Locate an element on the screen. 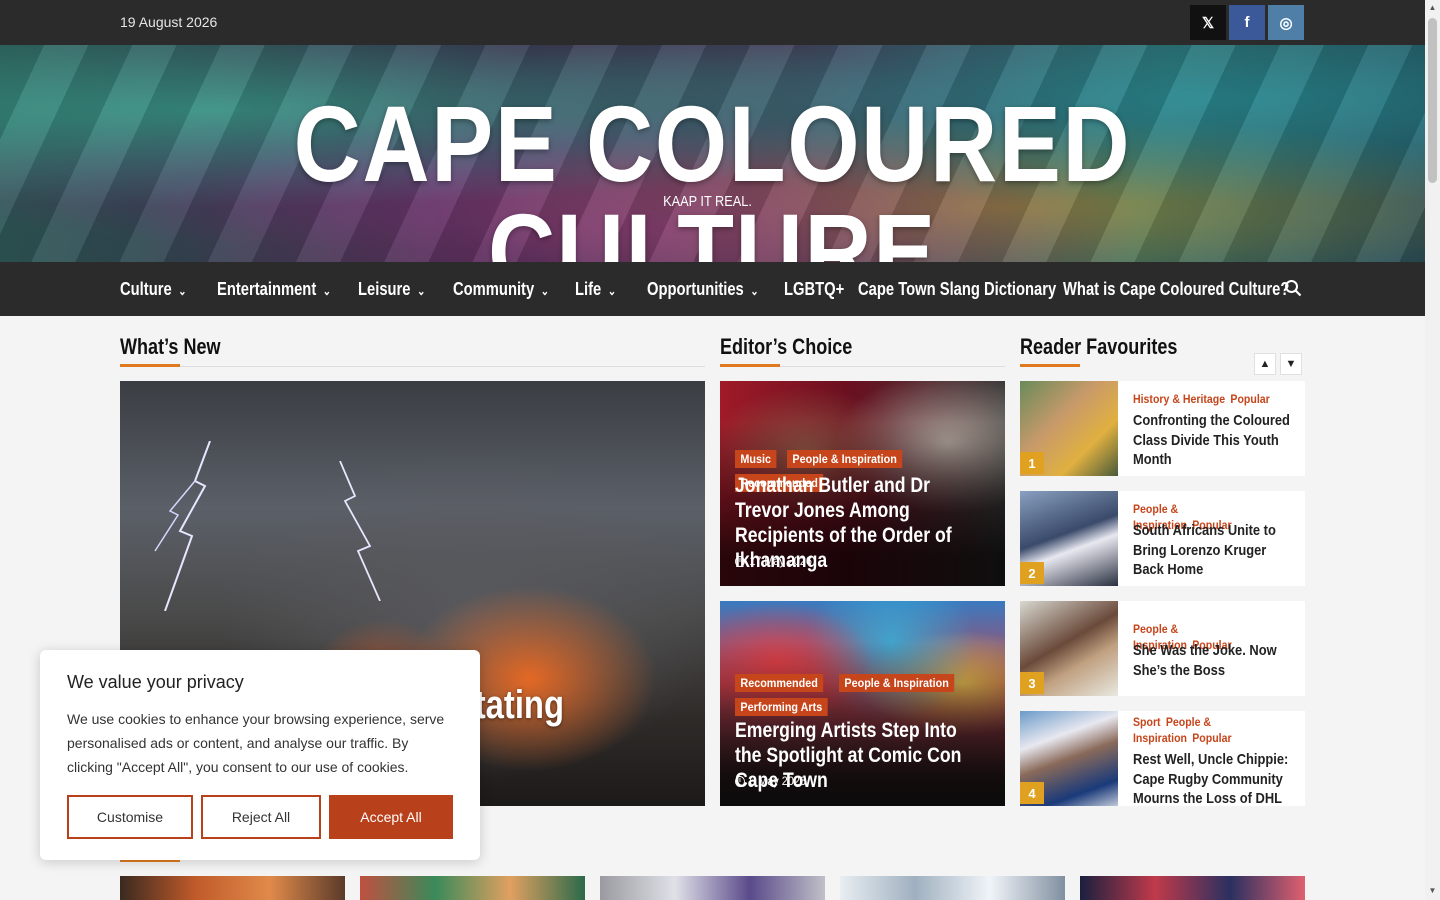 This screenshot has width=1440, height=900. nav-item-life: Life ⌄ is located at coordinates (595, 289).